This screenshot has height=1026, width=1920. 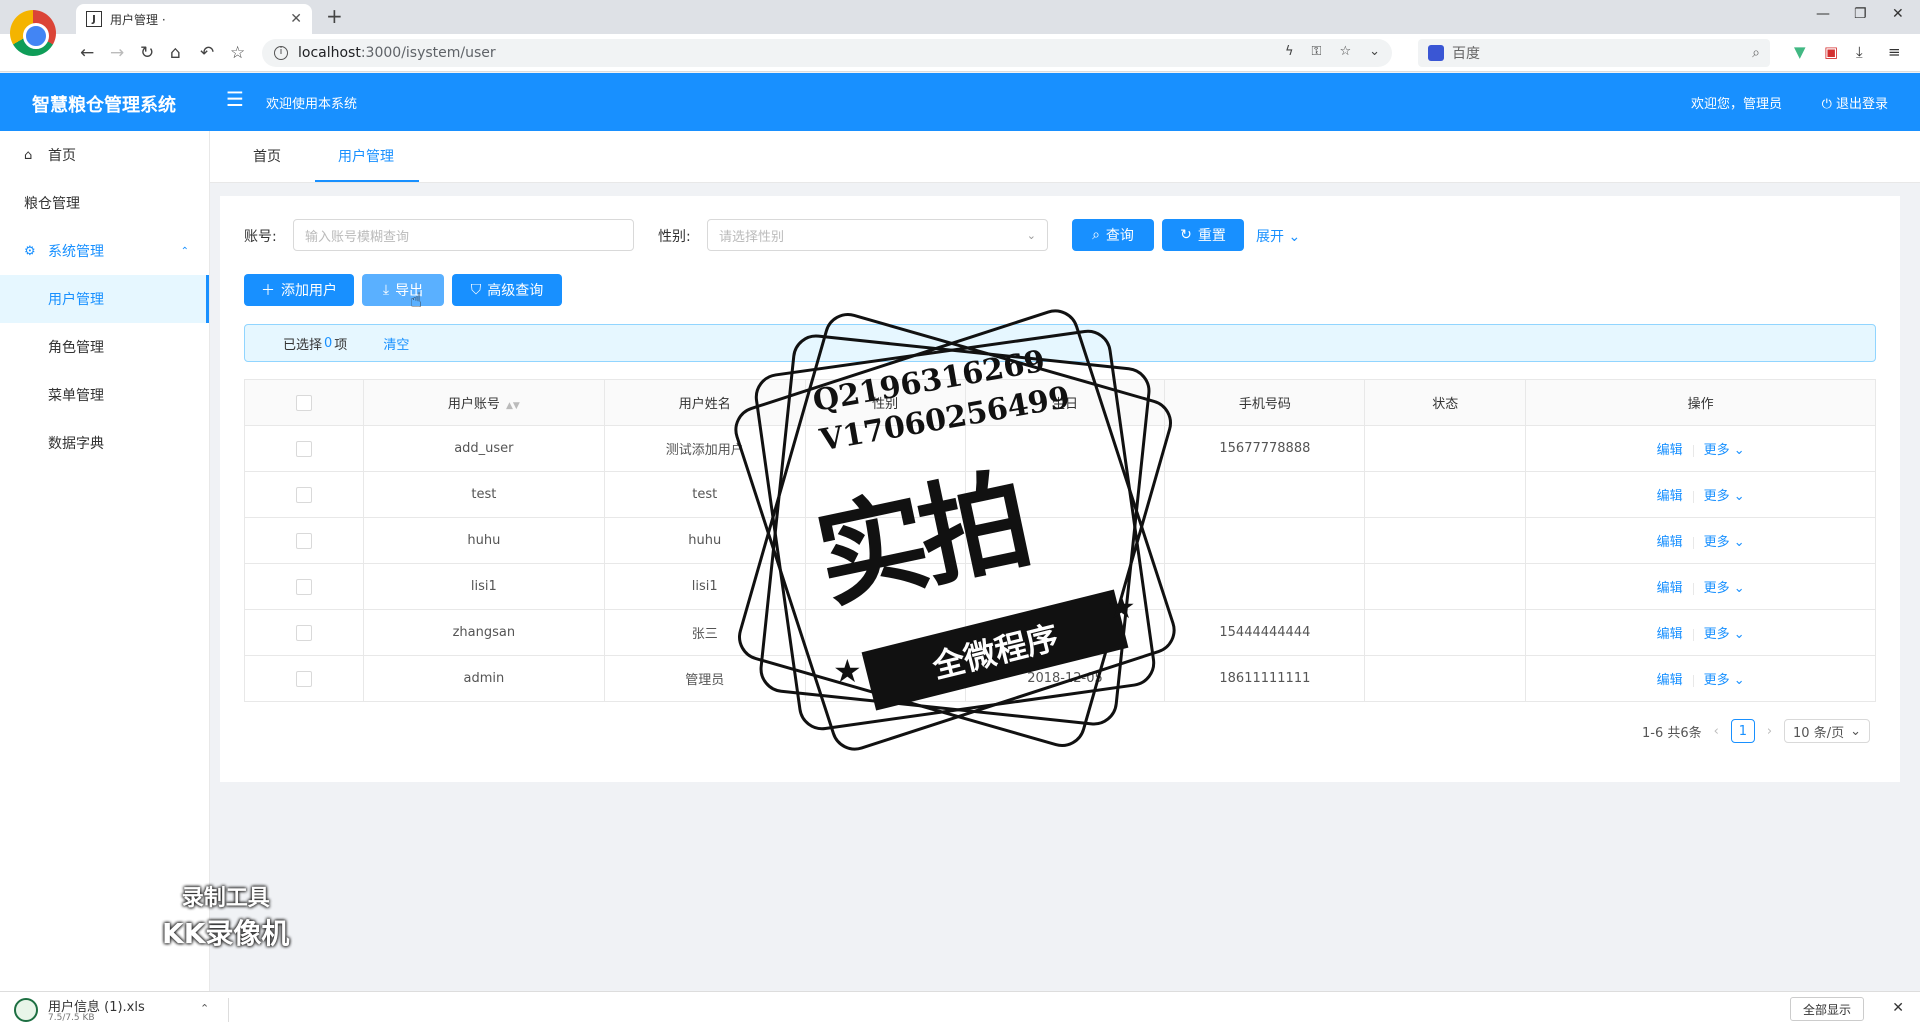 What do you see at coordinates (104, 203) in the screenshot?
I see `sidebar-item-granary: 粮仓管理` at bounding box center [104, 203].